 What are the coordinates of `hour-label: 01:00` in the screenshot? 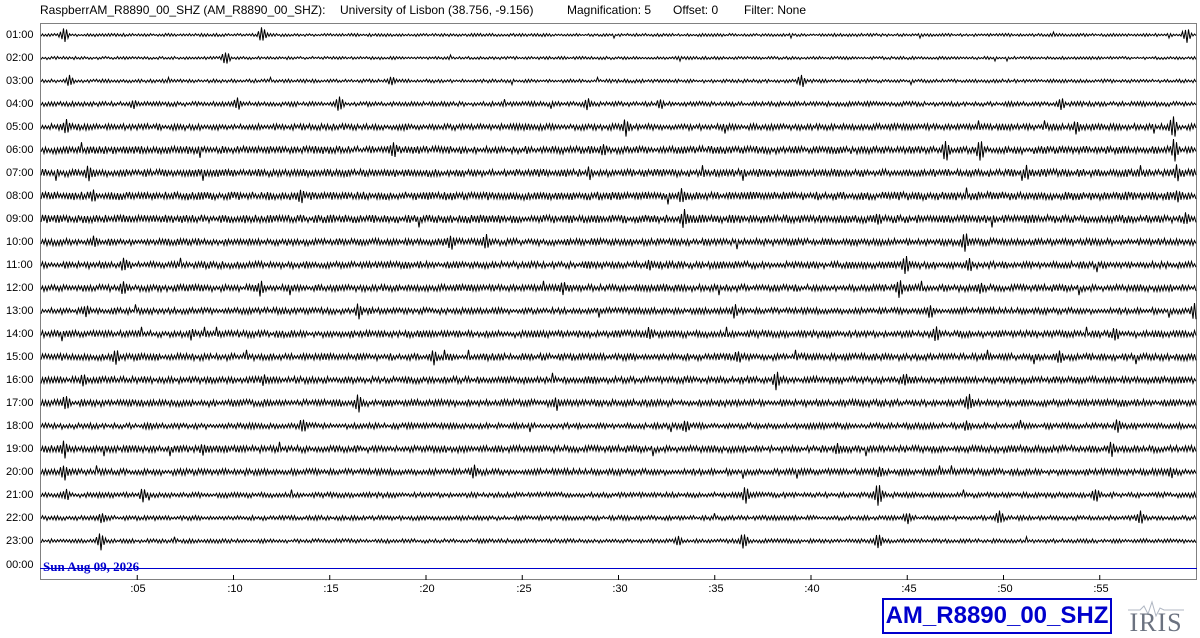 It's located at (20, 35).